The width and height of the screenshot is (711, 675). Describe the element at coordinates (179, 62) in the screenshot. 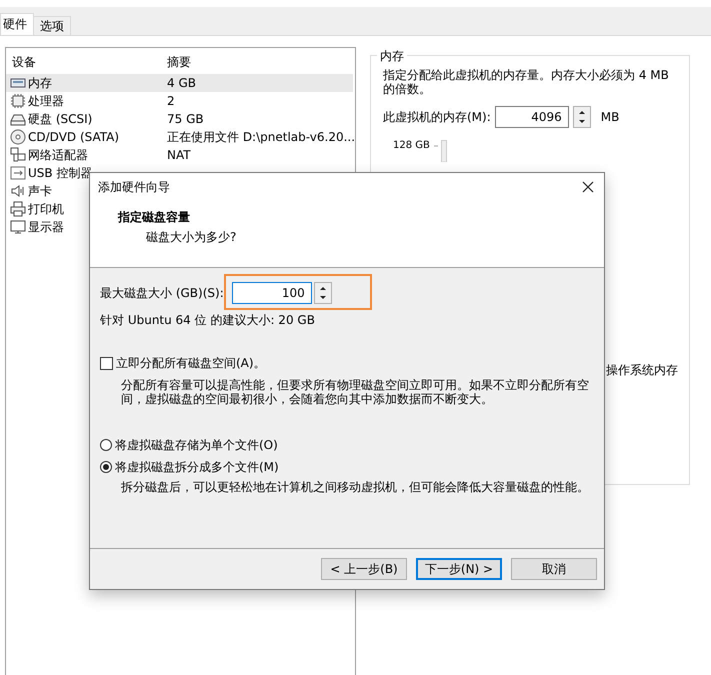

I see `column-header: 摘要` at that location.